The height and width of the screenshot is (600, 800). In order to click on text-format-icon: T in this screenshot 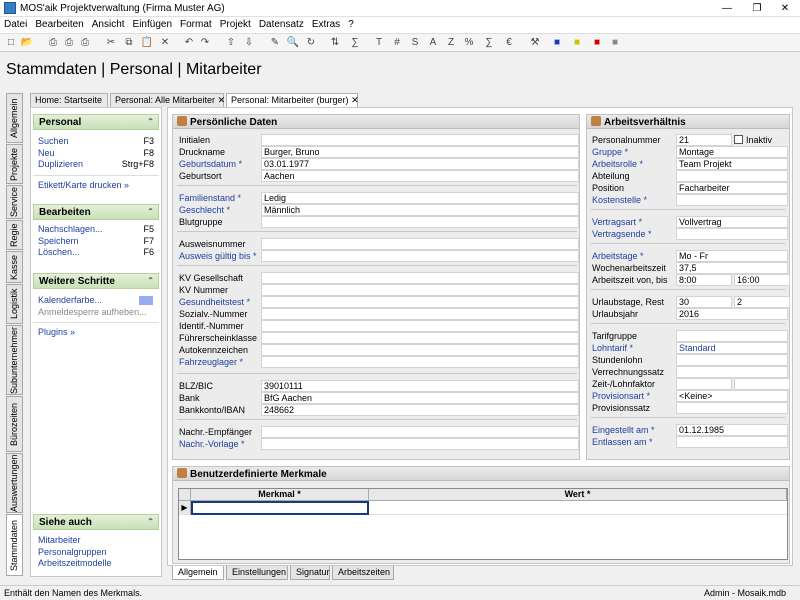, I will do `click(379, 43)`.